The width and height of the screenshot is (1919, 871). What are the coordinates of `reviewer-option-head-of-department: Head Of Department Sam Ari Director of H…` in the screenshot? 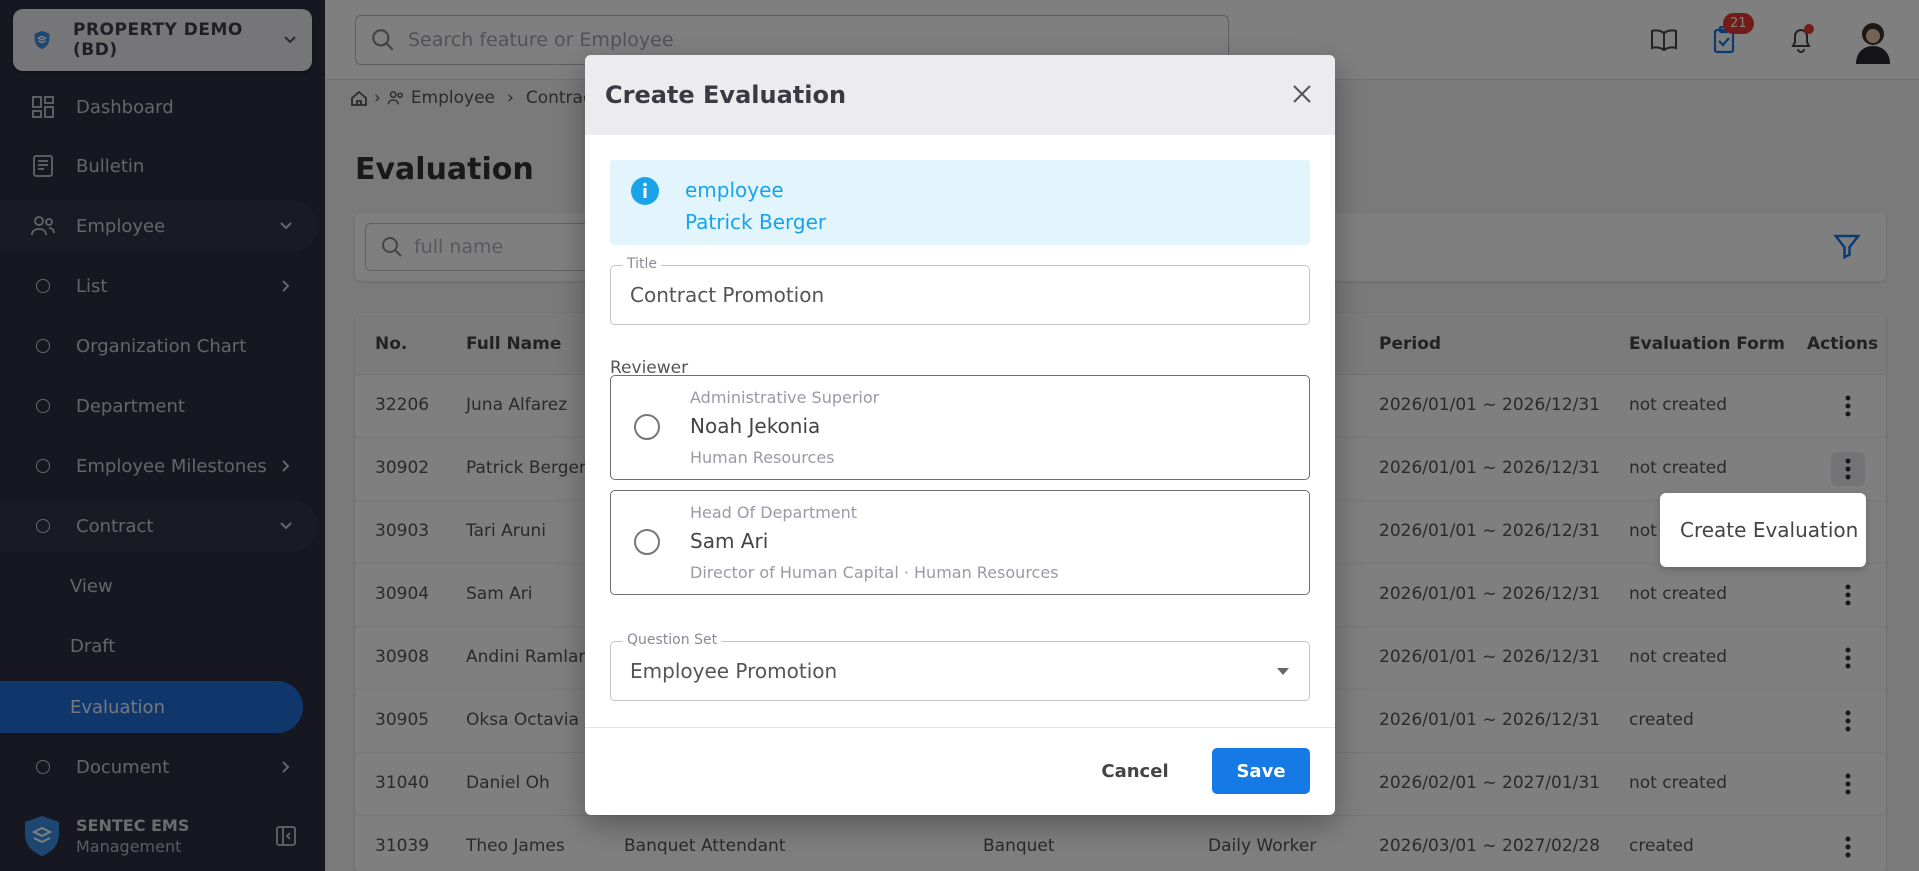 It's located at (960, 542).